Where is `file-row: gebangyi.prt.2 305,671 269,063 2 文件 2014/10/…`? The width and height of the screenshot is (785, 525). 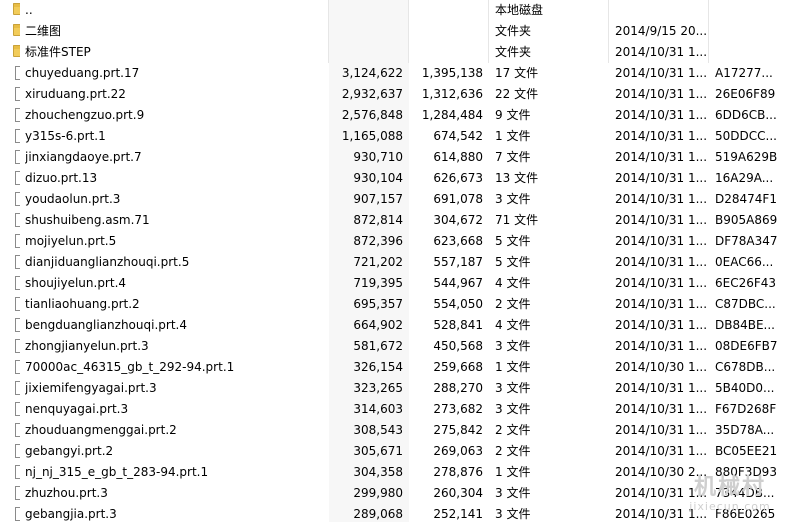
file-row: gebangyi.prt.2 305,671 269,063 2 文件 2014/10/… is located at coordinates (392, 451).